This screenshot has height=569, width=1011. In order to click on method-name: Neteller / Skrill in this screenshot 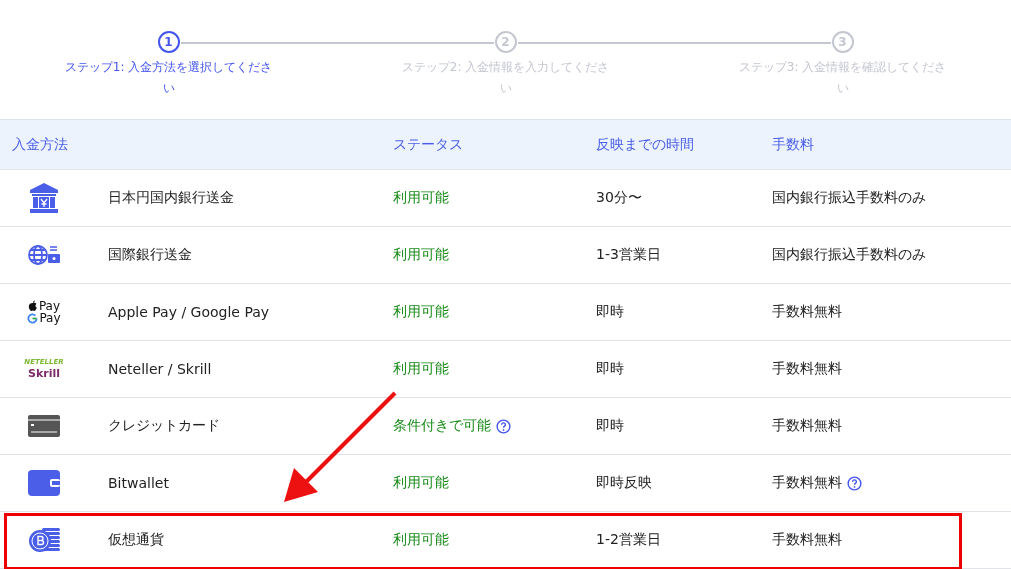, I will do `click(160, 369)`.